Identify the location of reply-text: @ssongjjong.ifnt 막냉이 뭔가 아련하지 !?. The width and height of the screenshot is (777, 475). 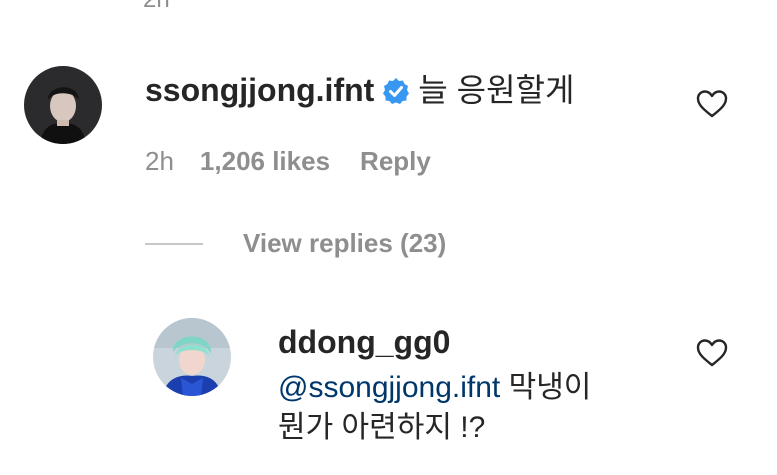
(478, 408).